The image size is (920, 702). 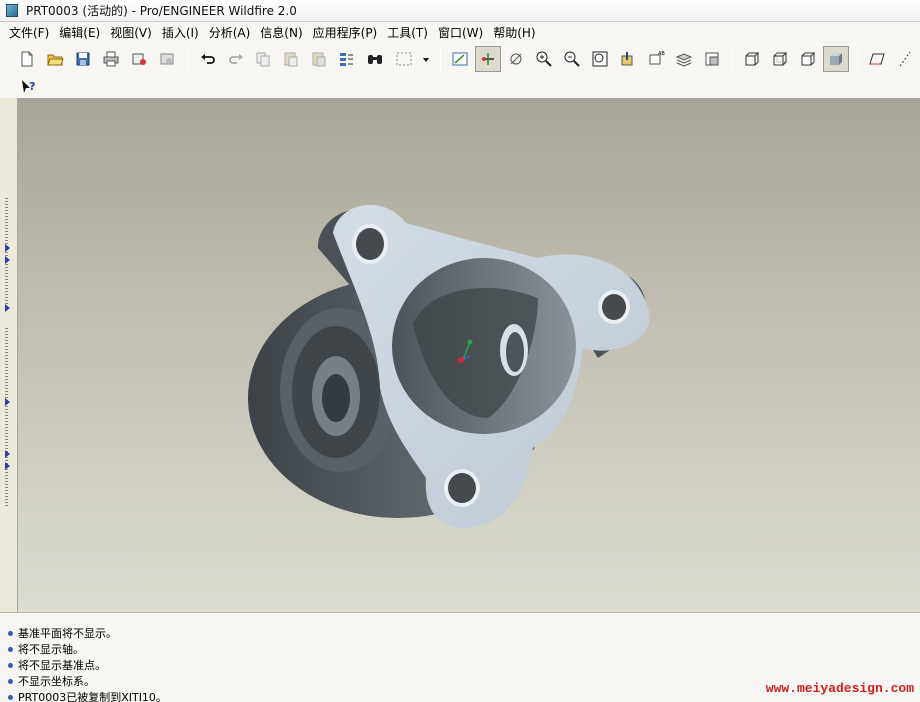 I want to click on hidden-line-button, so click(x=780, y=59).